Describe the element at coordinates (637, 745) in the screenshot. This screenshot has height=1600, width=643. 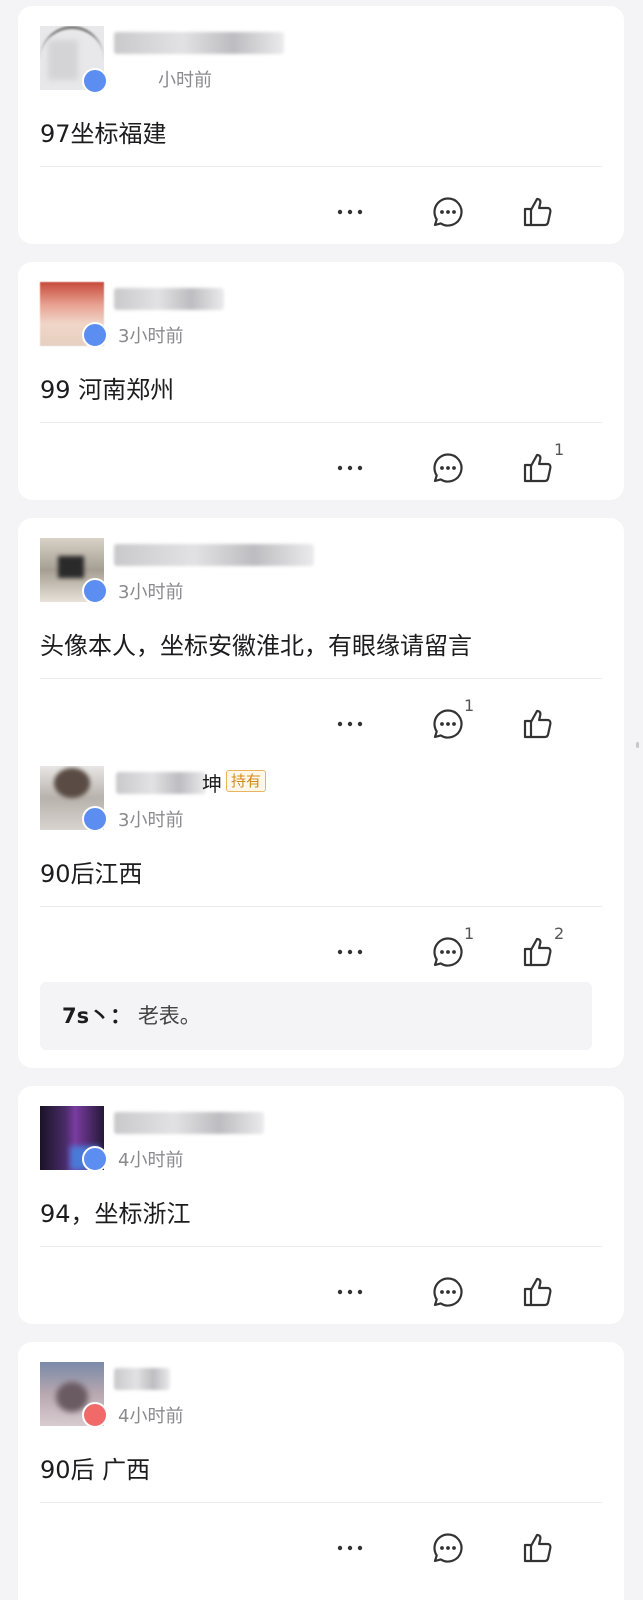
I see `scrollbar` at that location.